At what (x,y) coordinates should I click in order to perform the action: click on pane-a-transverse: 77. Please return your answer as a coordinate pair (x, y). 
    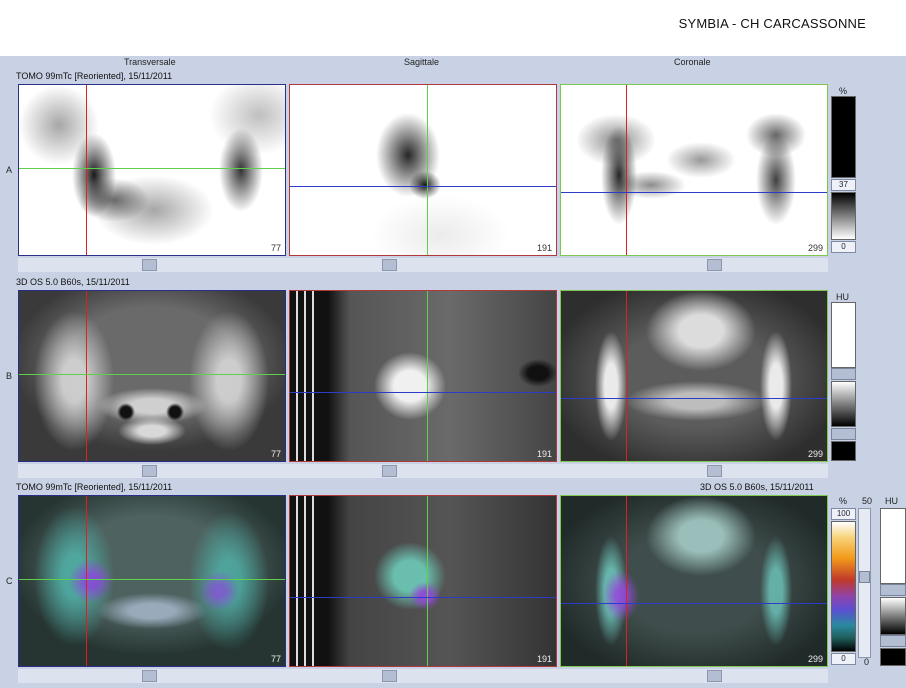
    Looking at the image, I should click on (152, 170).